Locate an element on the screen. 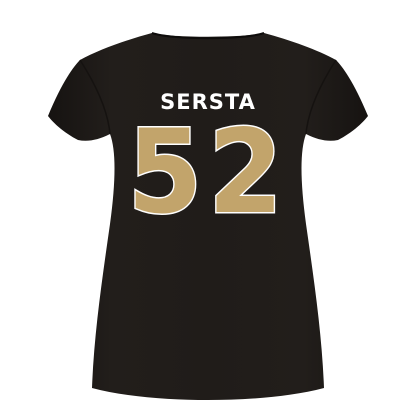 The image size is (416, 416). jersey-number: 52 is located at coordinates (207, 172).